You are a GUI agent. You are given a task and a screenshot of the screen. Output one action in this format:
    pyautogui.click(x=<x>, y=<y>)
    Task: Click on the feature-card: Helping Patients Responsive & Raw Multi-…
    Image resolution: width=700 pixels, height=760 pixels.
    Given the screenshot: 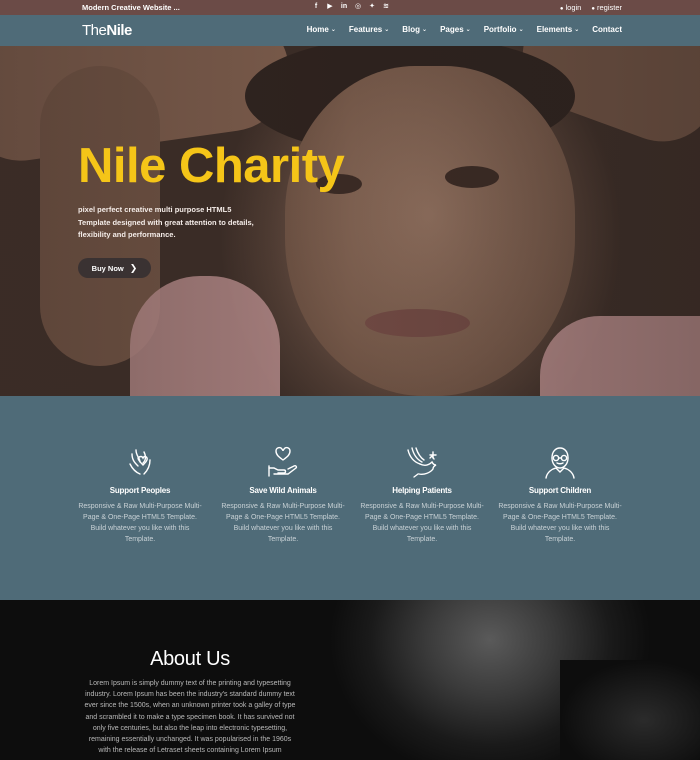 What is the action you would take?
    pyautogui.click(x=422, y=494)
    